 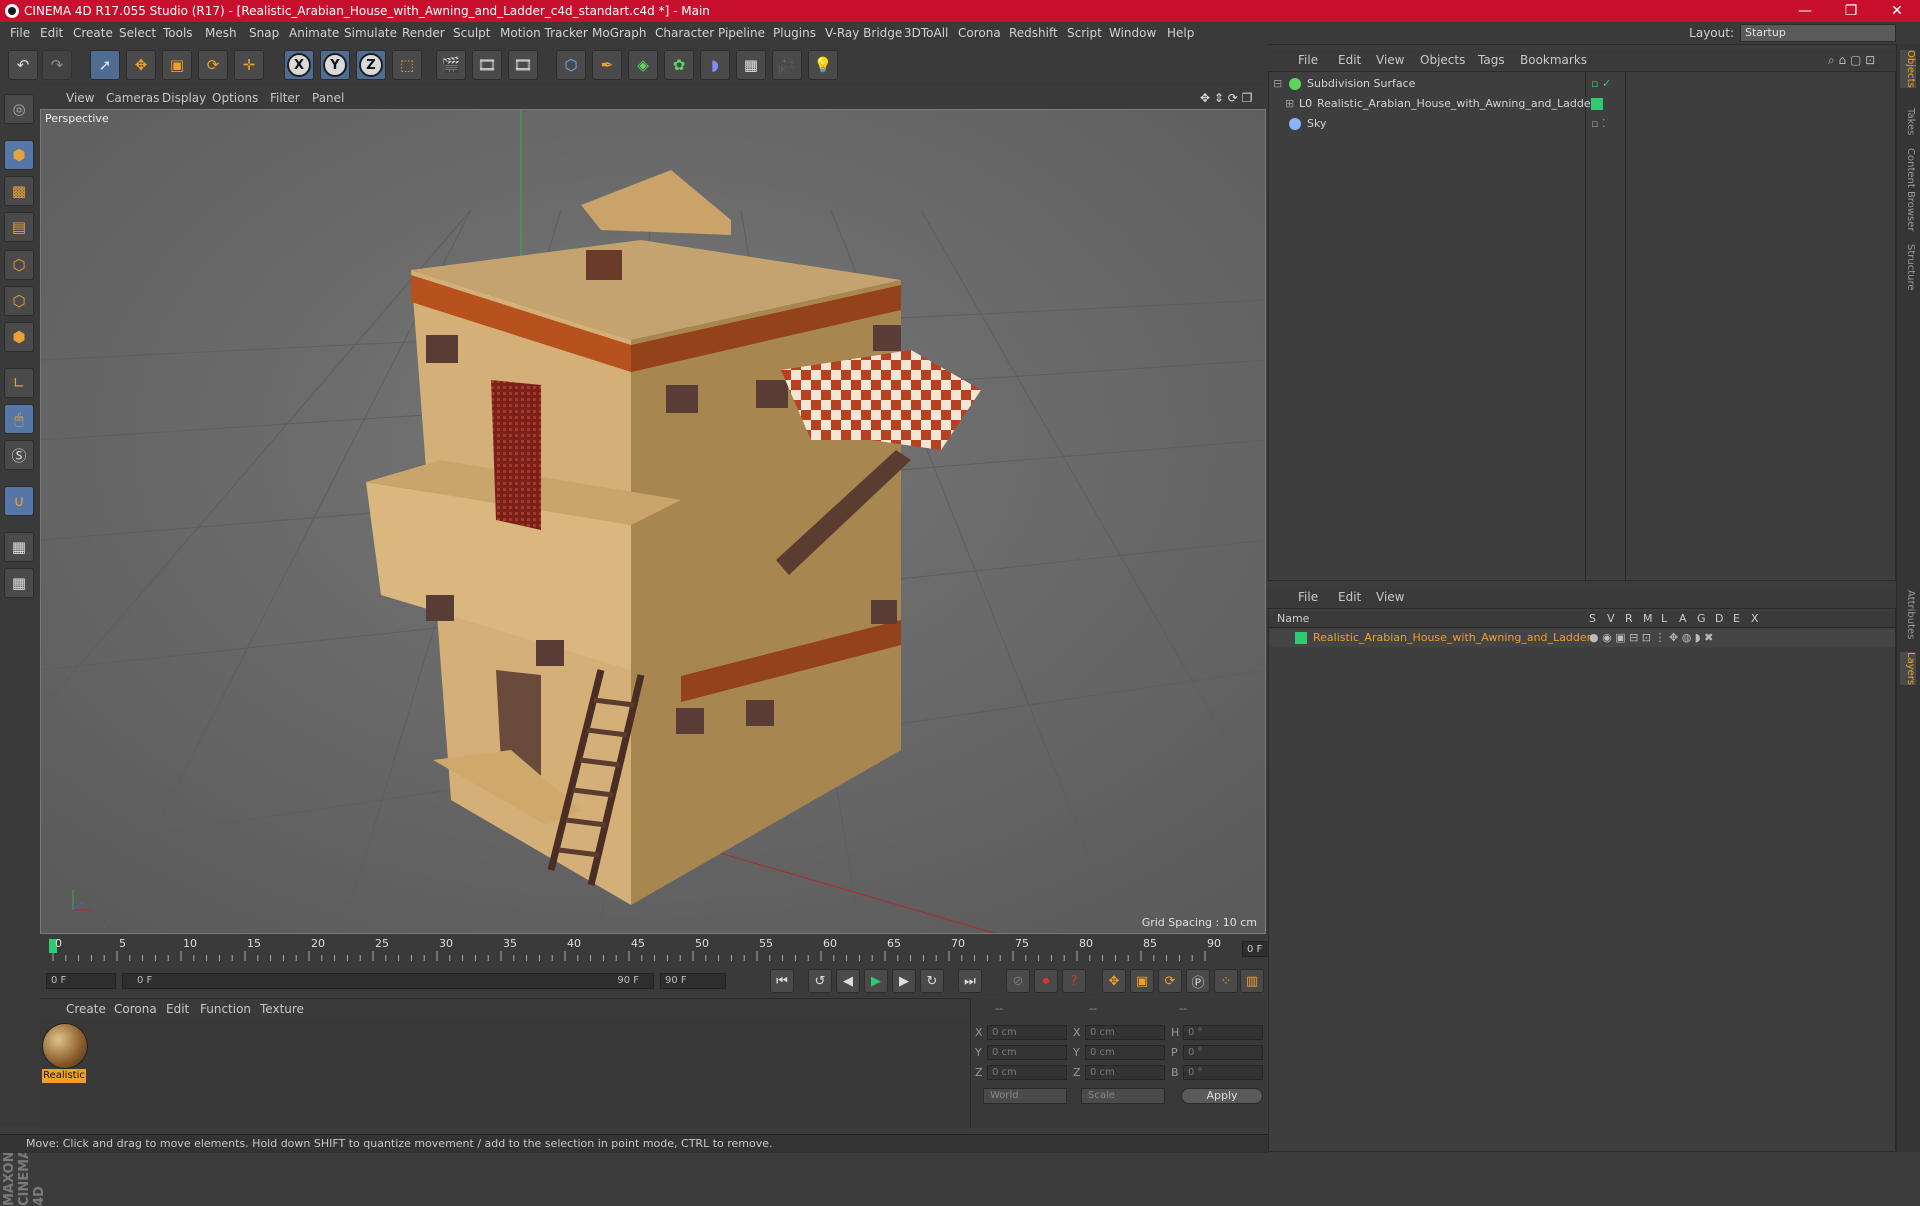 What do you see at coordinates (1308, 597) in the screenshot?
I see `lm-menu-file: File` at bounding box center [1308, 597].